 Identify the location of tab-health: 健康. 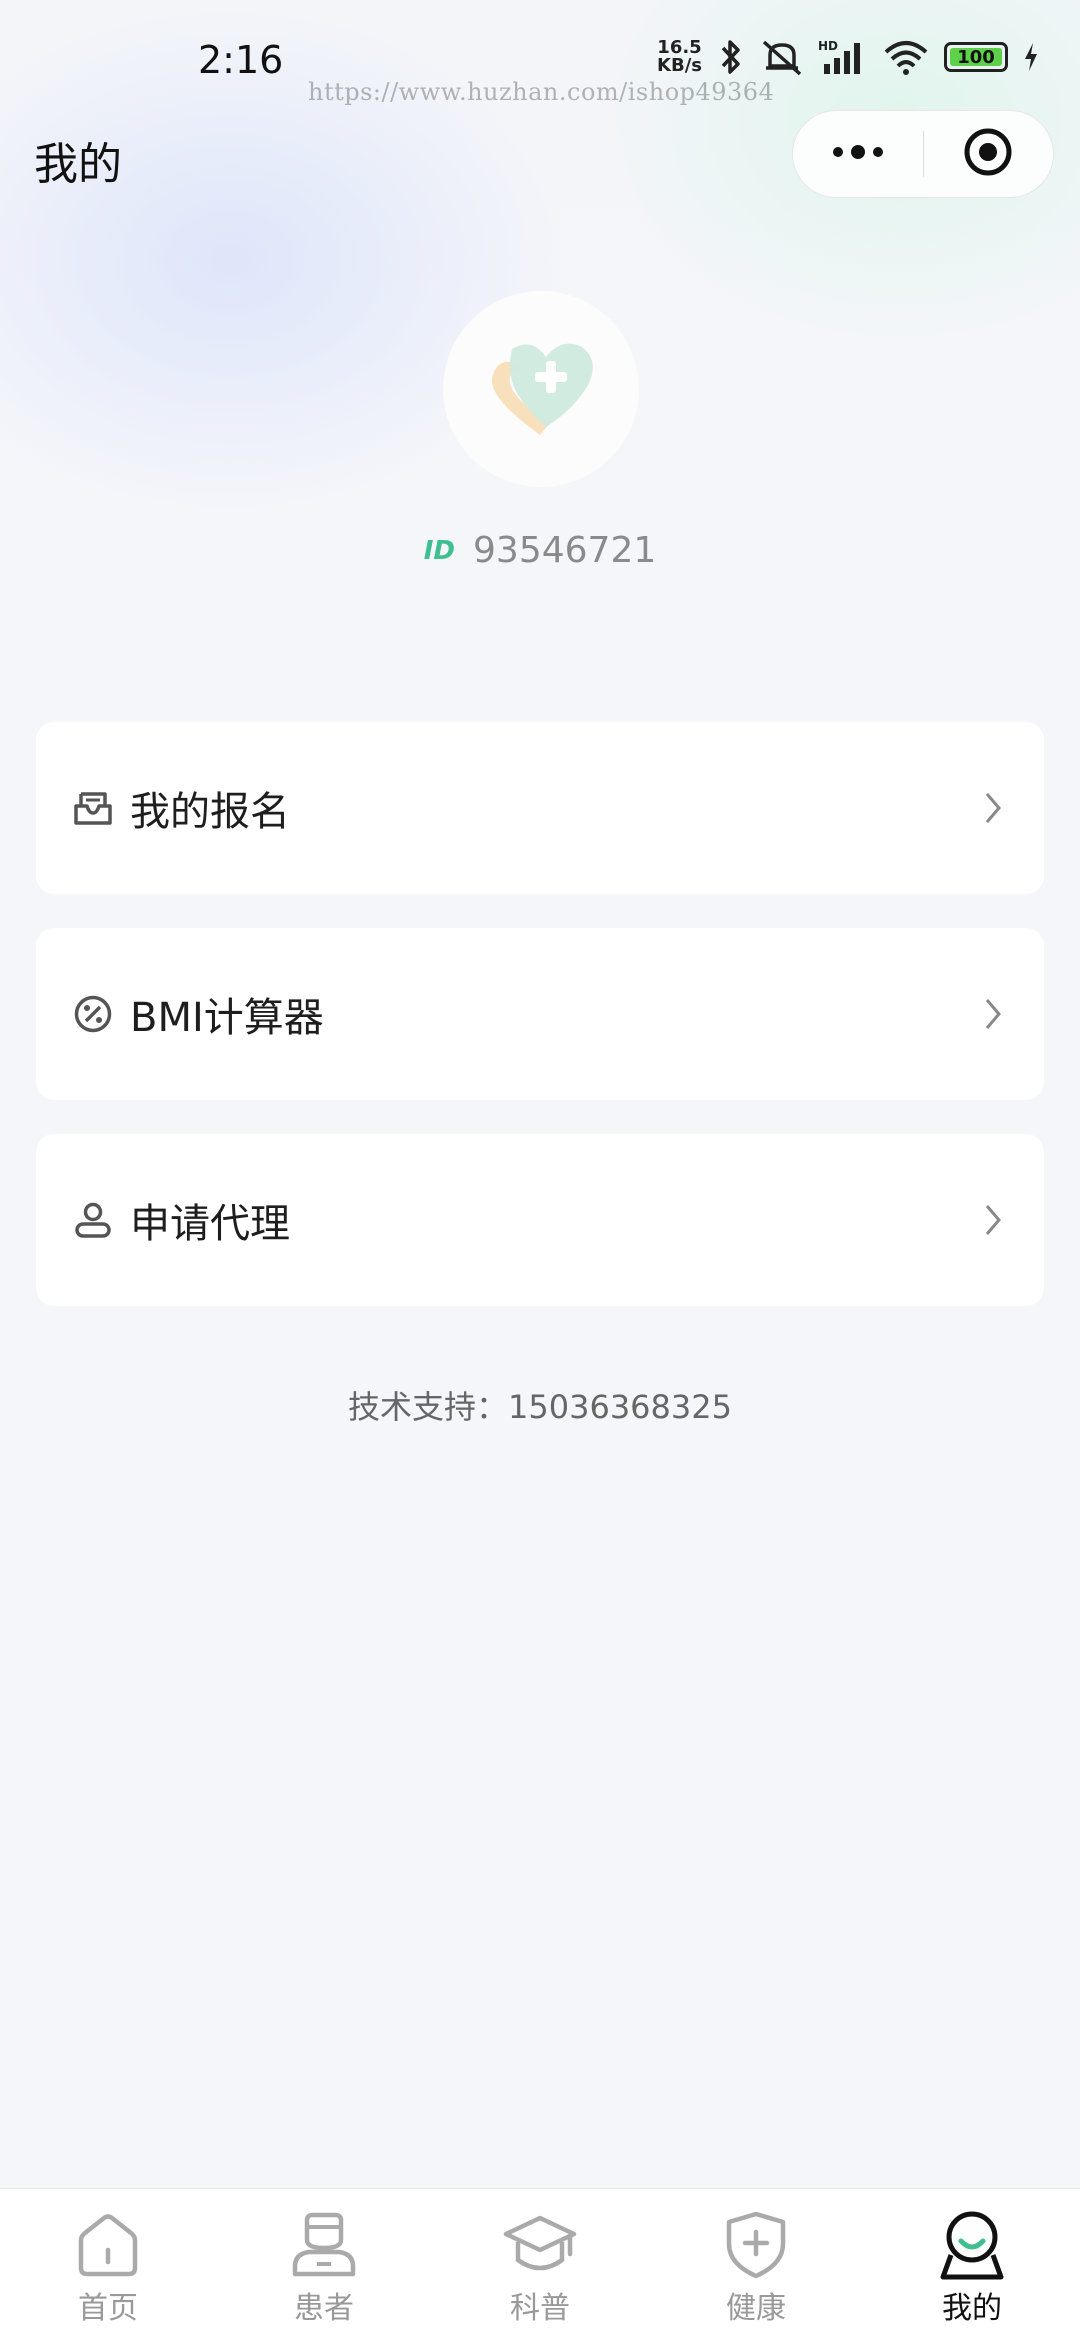
(756, 2264).